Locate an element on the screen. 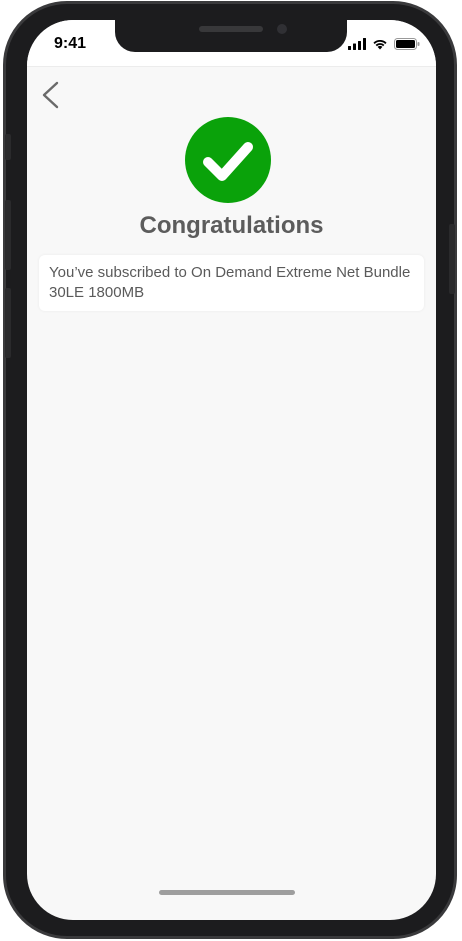  status-icons is located at coordinates (384, 44).